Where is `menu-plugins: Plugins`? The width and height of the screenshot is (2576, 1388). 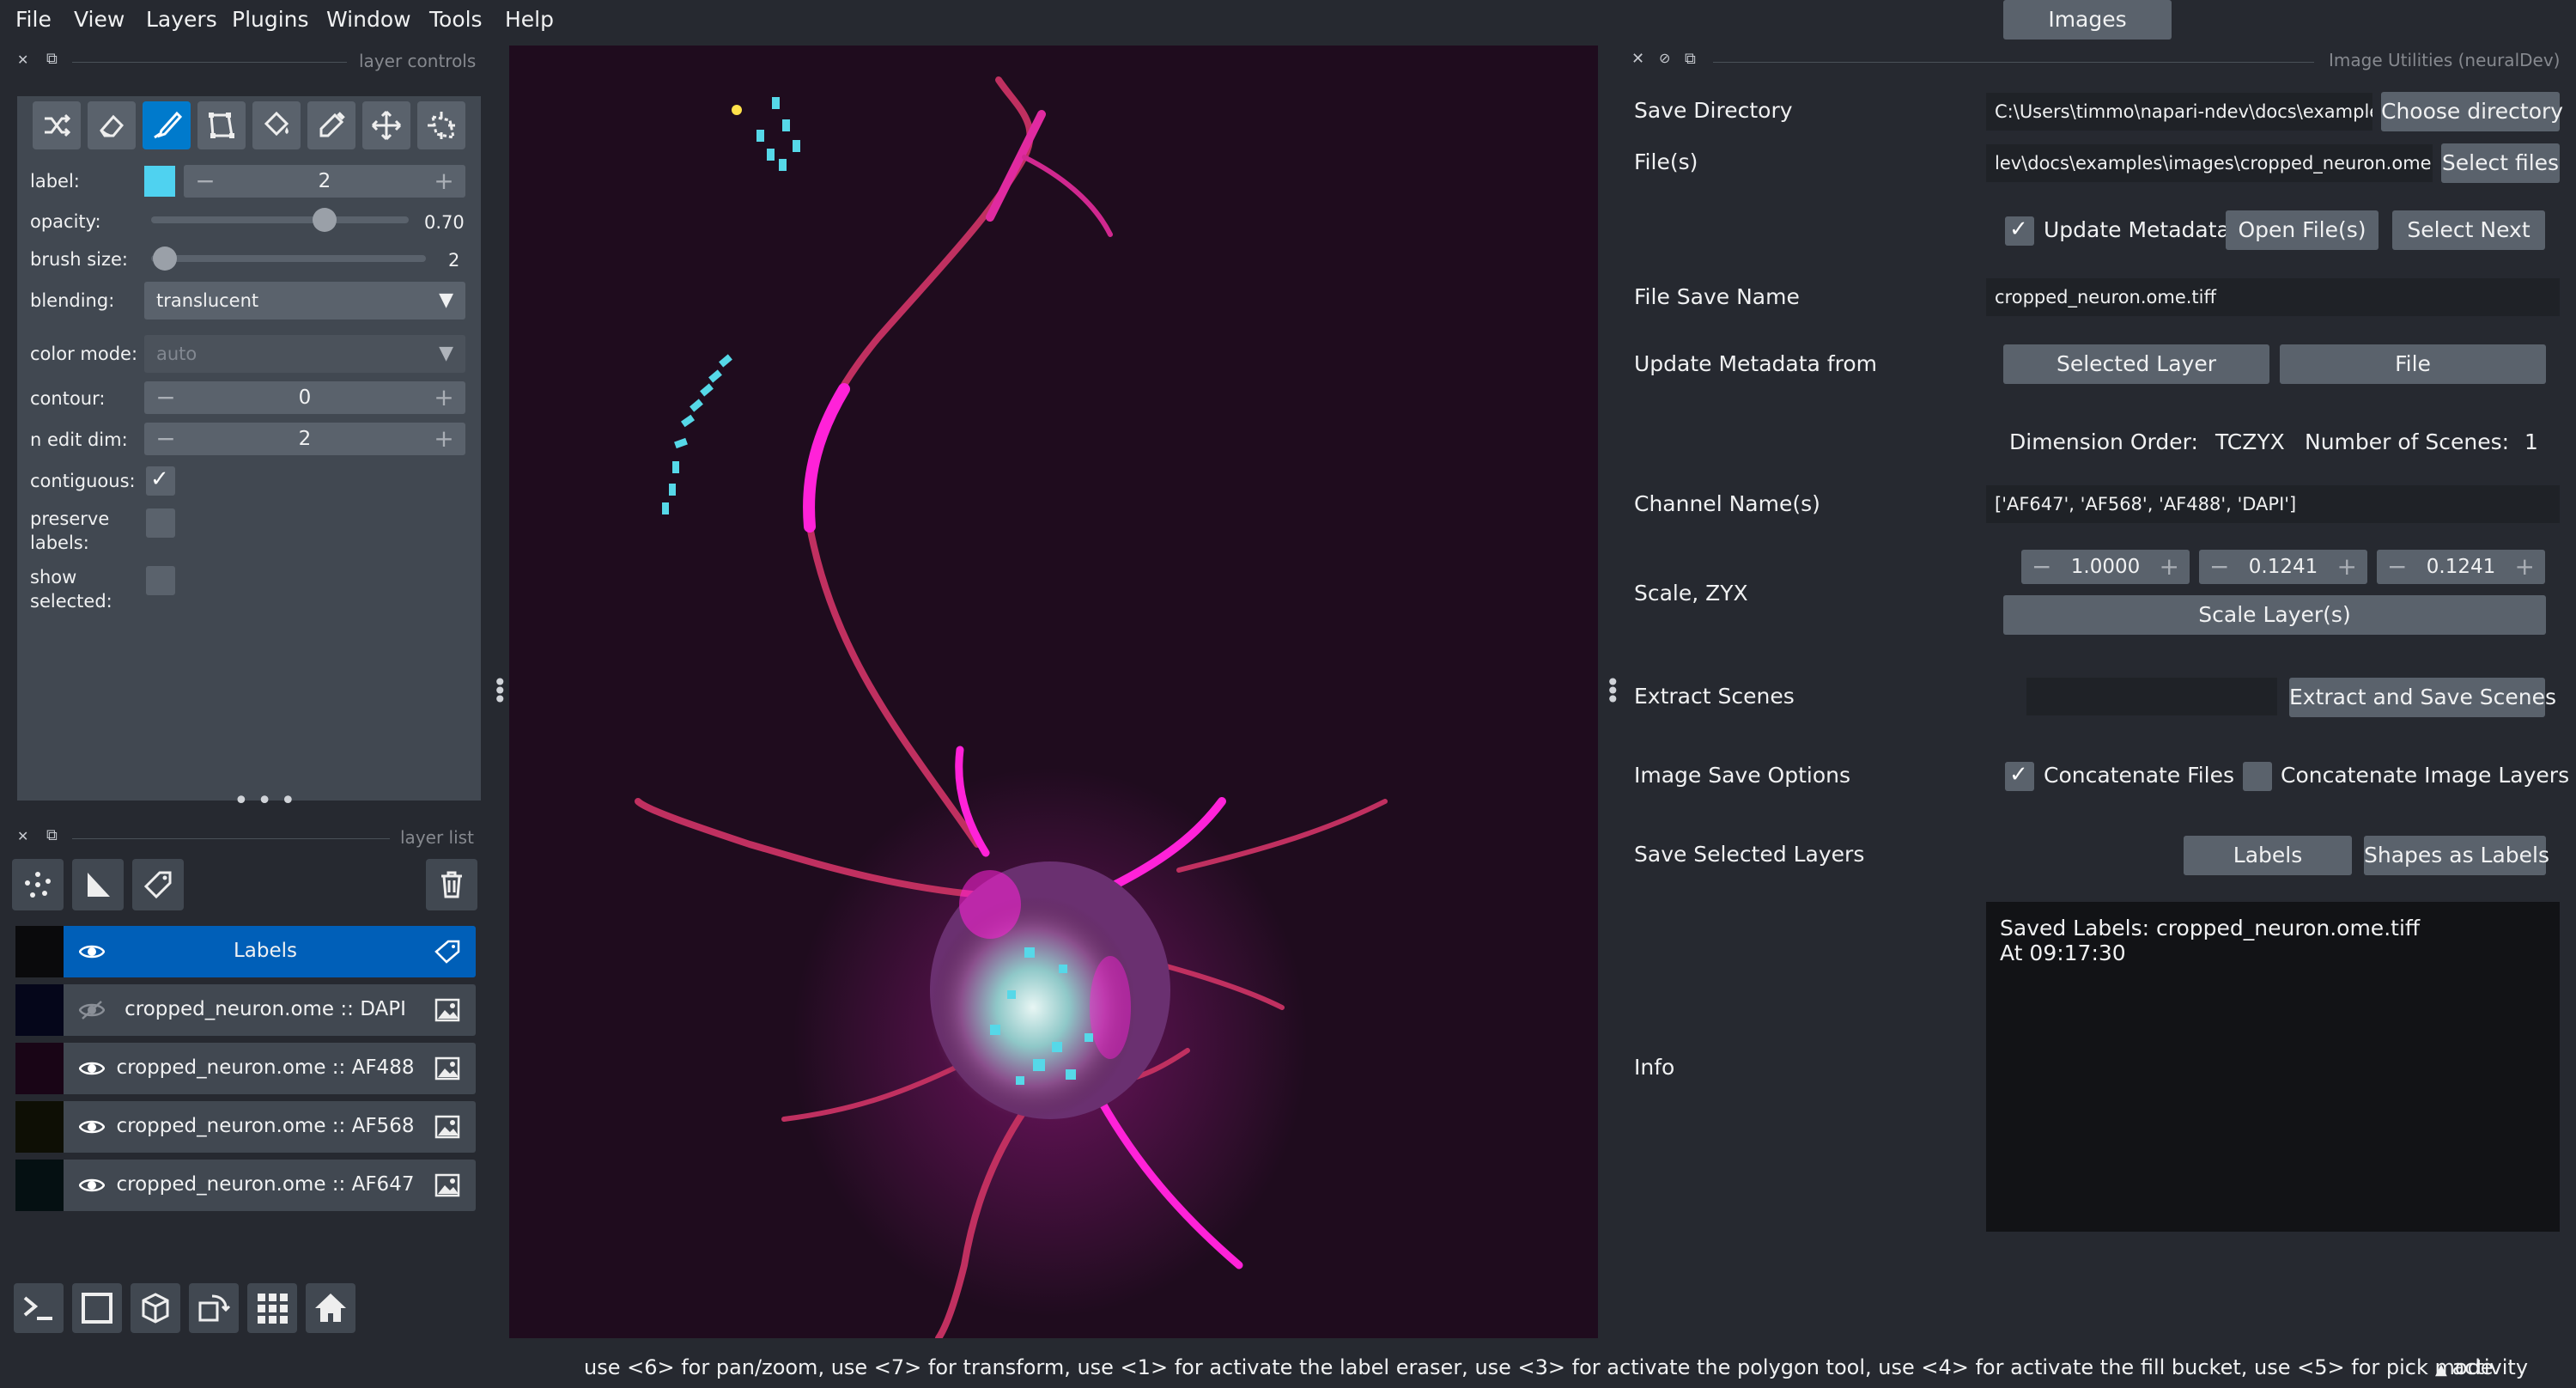 menu-plugins: Plugins is located at coordinates (270, 19).